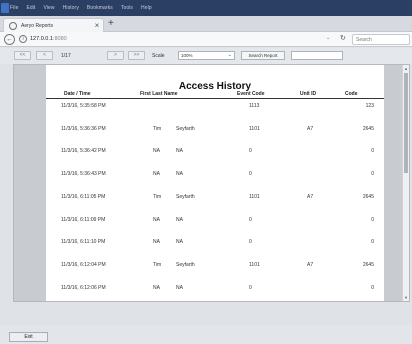 The image size is (412, 344). I want to click on new-tab-button: +, so click(111, 24).